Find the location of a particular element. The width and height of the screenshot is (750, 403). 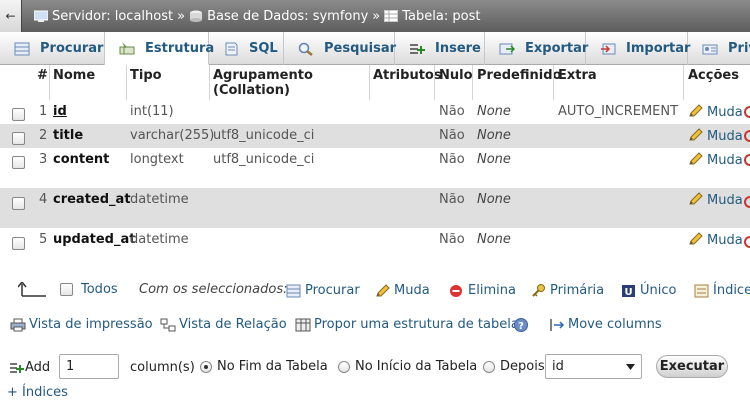

print-view-link: Vista de impressão is located at coordinates (81, 324).